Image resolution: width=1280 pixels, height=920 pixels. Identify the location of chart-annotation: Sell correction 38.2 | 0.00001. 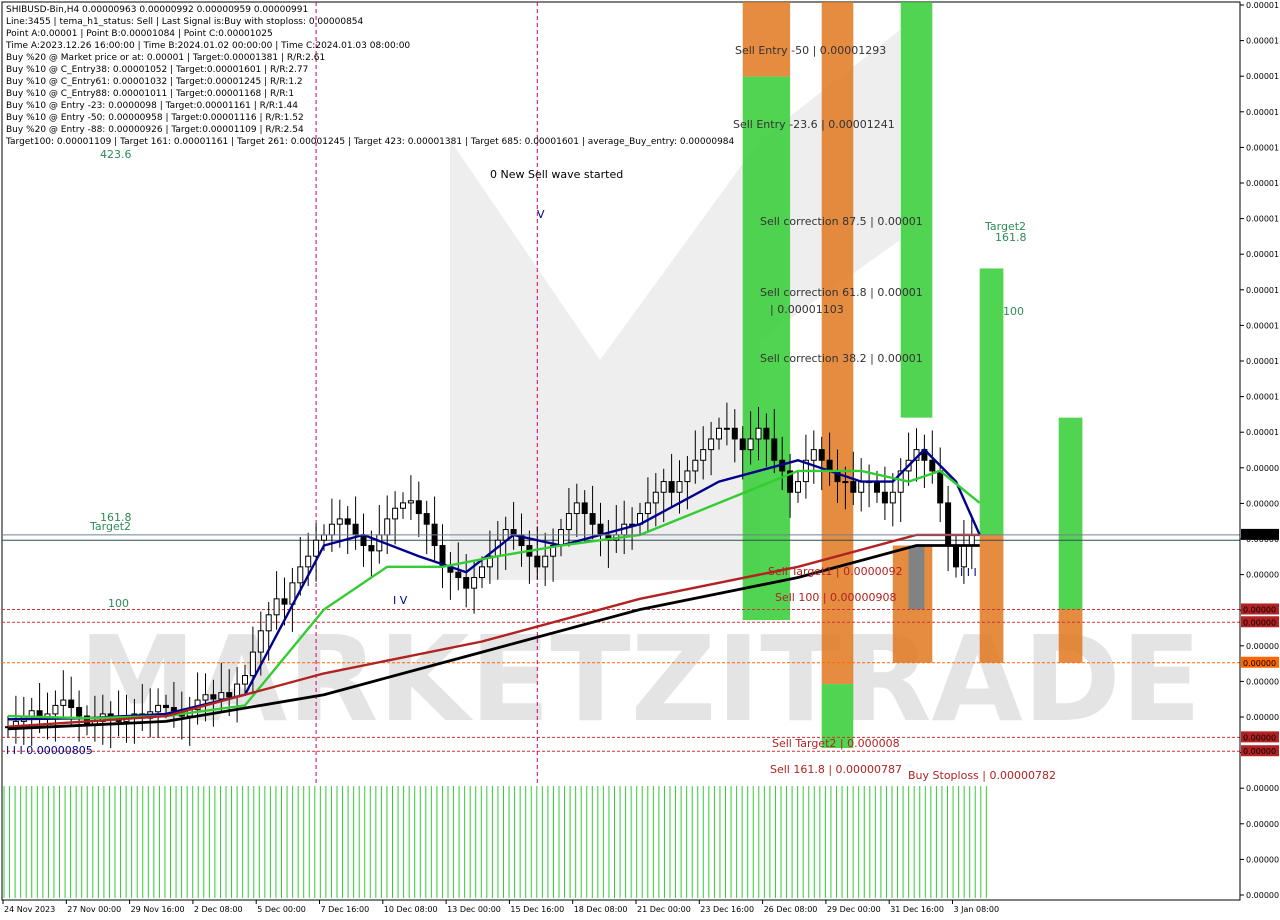
(841, 358).